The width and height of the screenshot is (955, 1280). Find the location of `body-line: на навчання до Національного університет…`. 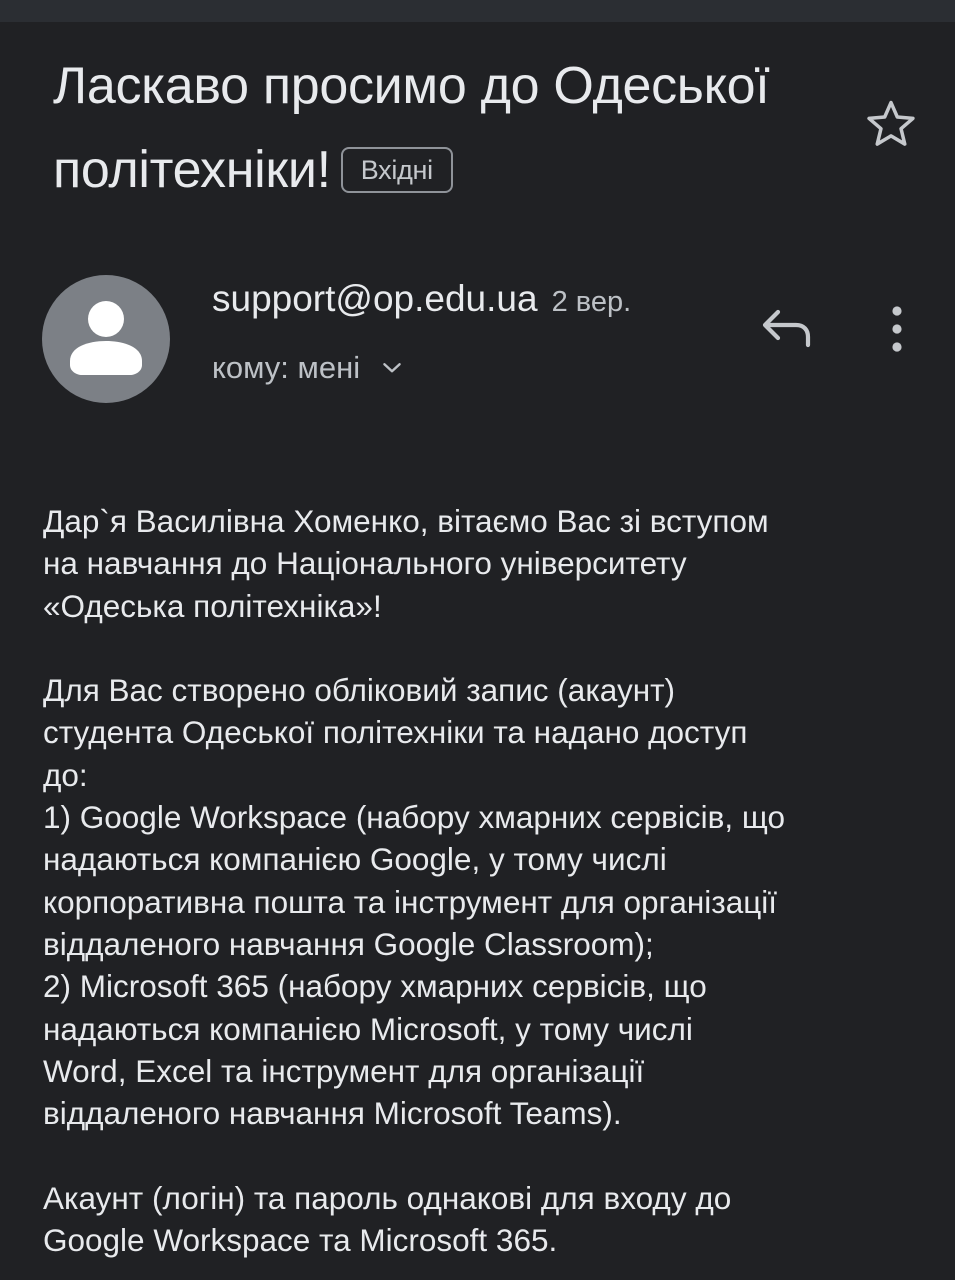

body-line: на навчання до Національного університет… is located at coordinates (365, 563).